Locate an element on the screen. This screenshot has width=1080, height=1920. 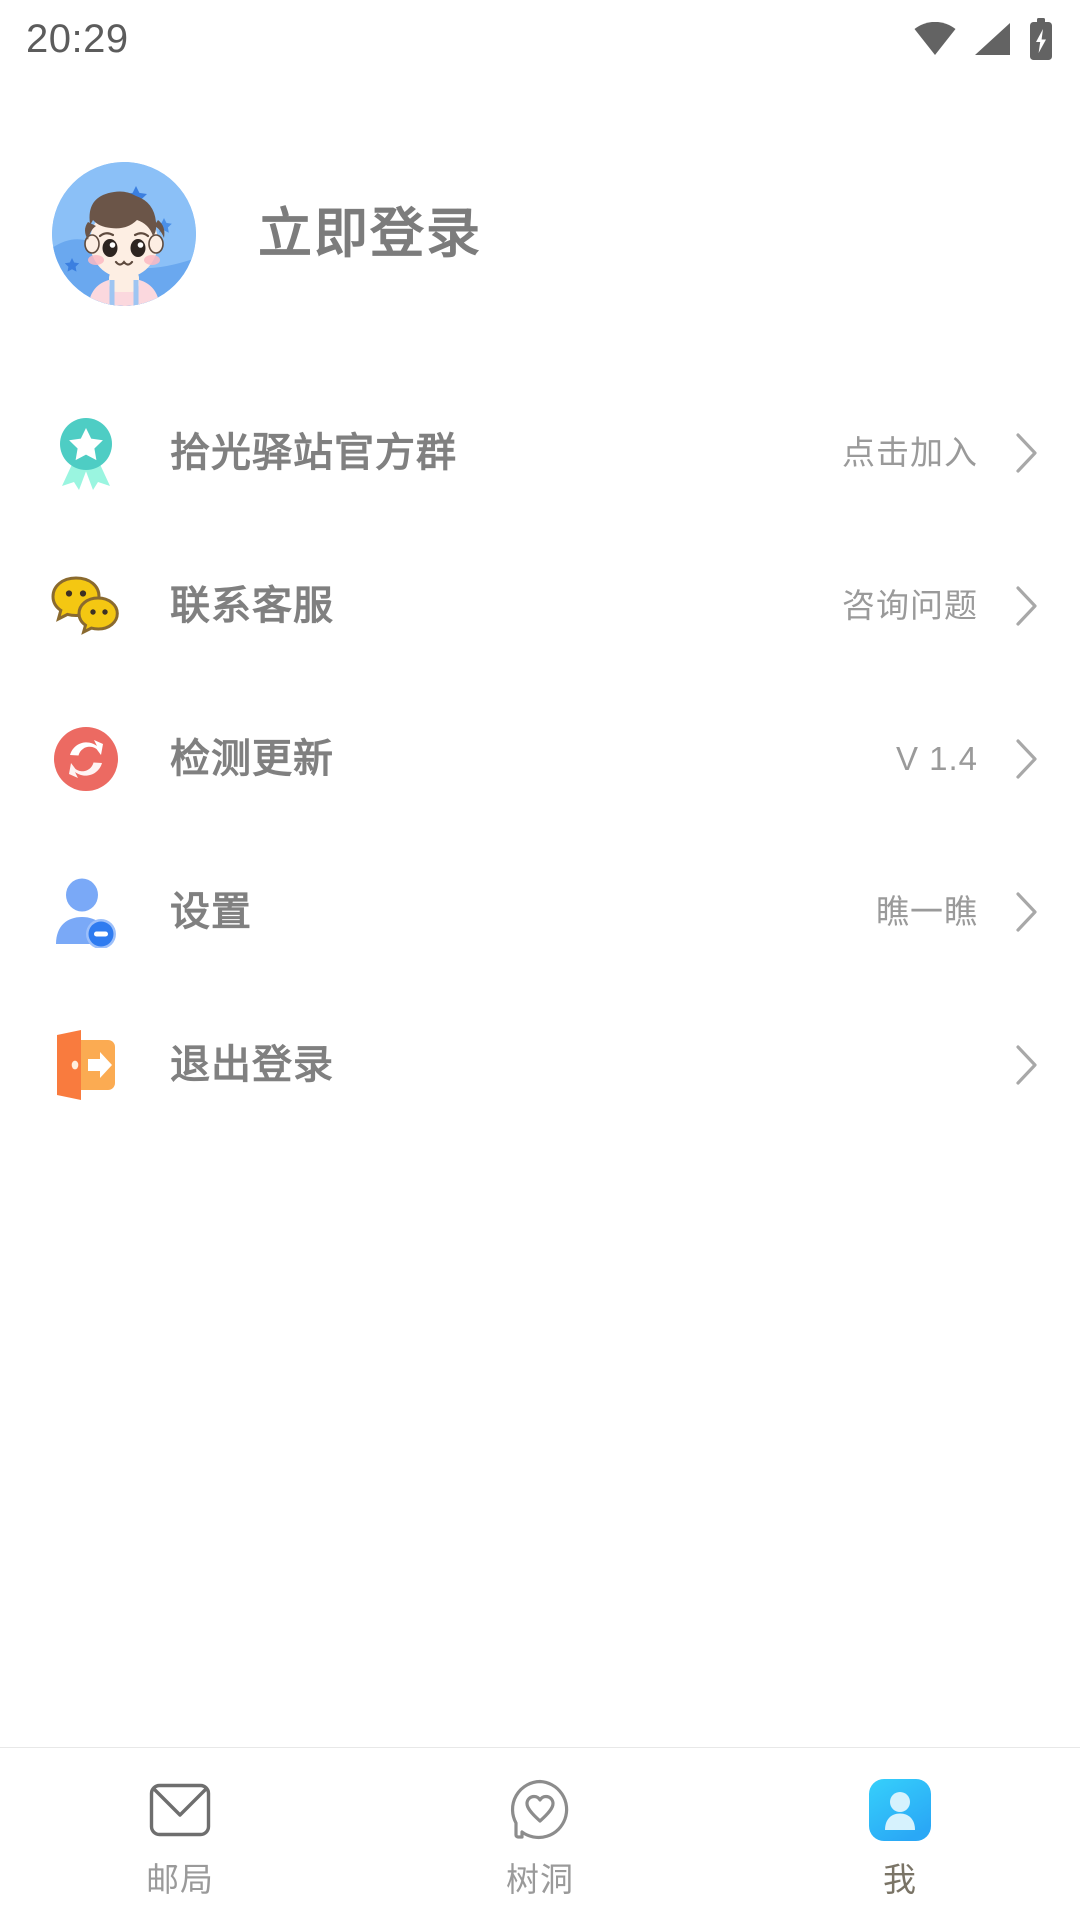
menu-row-label: 设置 is located at coordinates (211, 911).